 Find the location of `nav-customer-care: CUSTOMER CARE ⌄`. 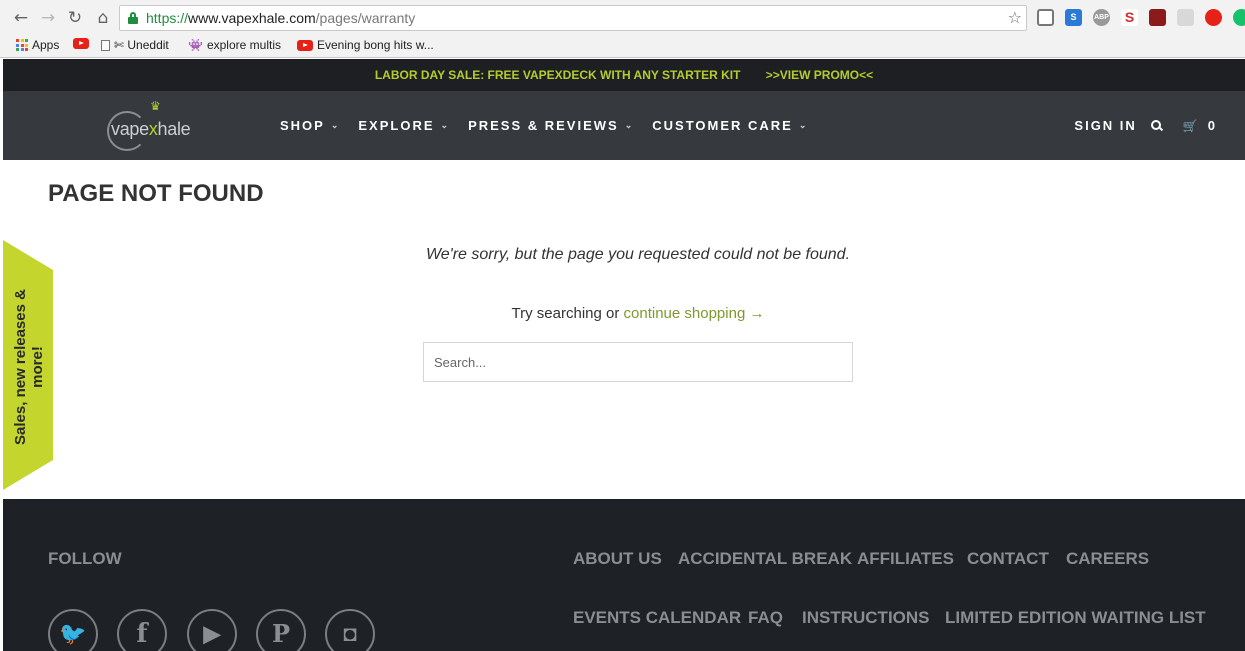

nav-customer-care: CUSTOMER CARE ⌄ is located at coordinates (729, 125).